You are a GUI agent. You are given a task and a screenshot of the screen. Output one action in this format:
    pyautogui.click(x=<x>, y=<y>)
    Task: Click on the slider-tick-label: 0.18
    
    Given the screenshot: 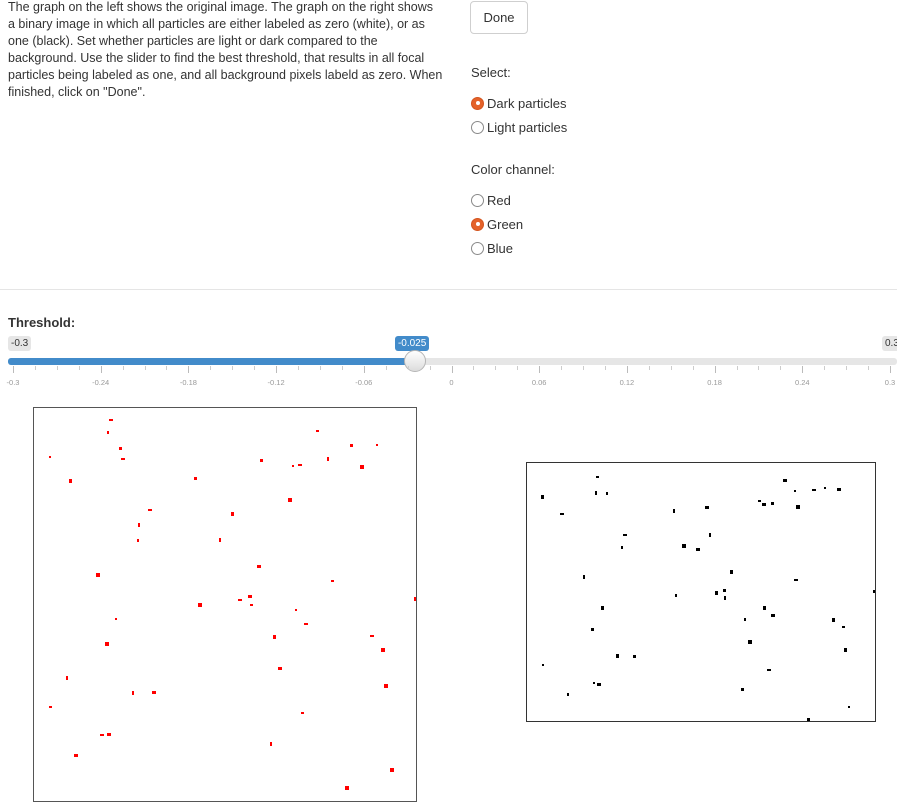 What is the action you would take?
    pyautogui.click(x=714, y=382)
    